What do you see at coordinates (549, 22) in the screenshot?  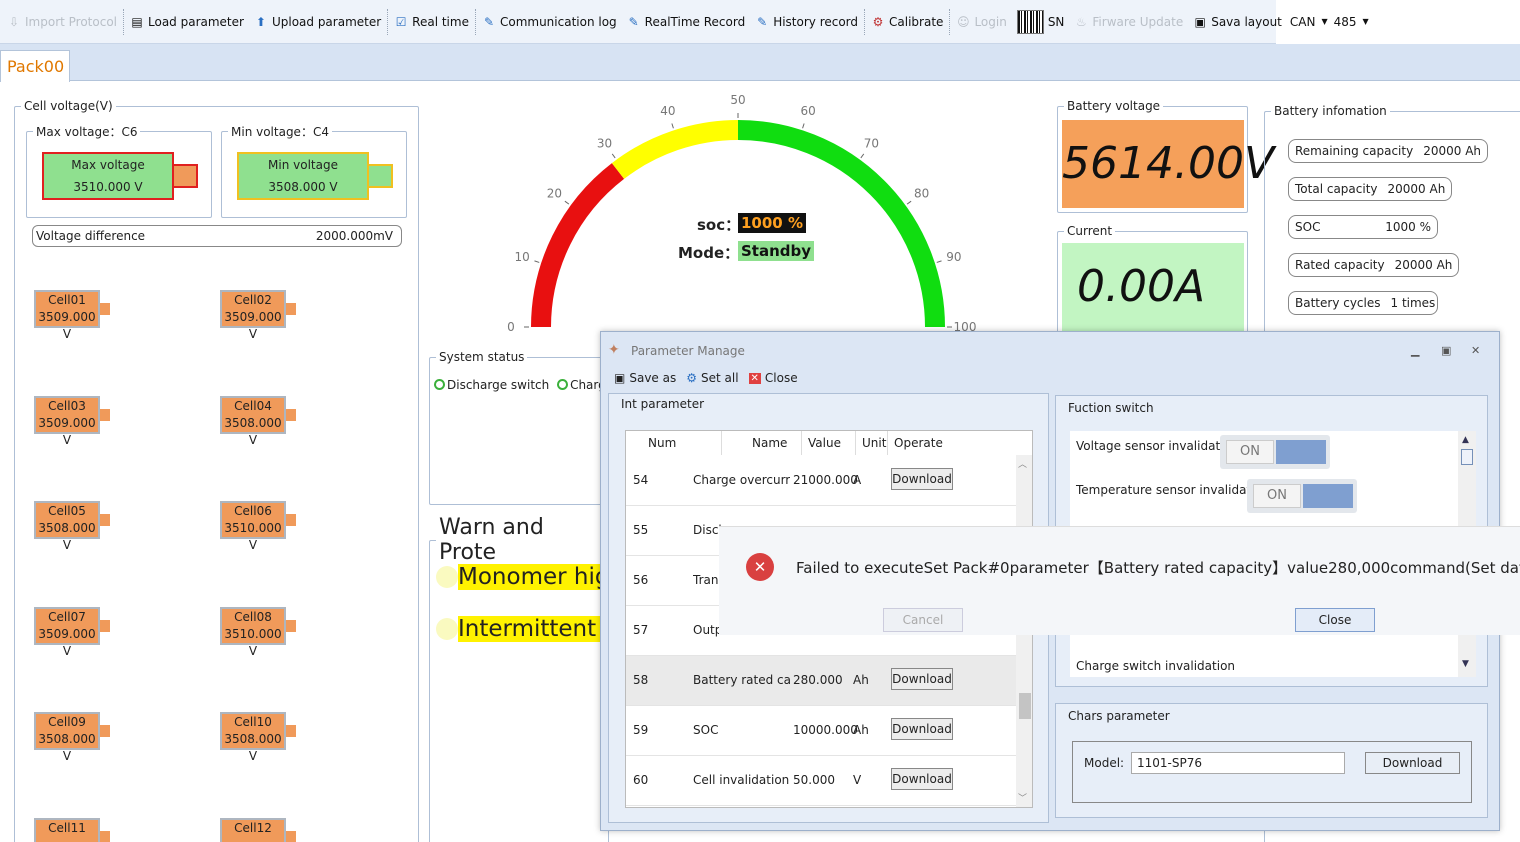 I see `communication-log-button: ✎ Communication log` at bounding box center [549, 22].